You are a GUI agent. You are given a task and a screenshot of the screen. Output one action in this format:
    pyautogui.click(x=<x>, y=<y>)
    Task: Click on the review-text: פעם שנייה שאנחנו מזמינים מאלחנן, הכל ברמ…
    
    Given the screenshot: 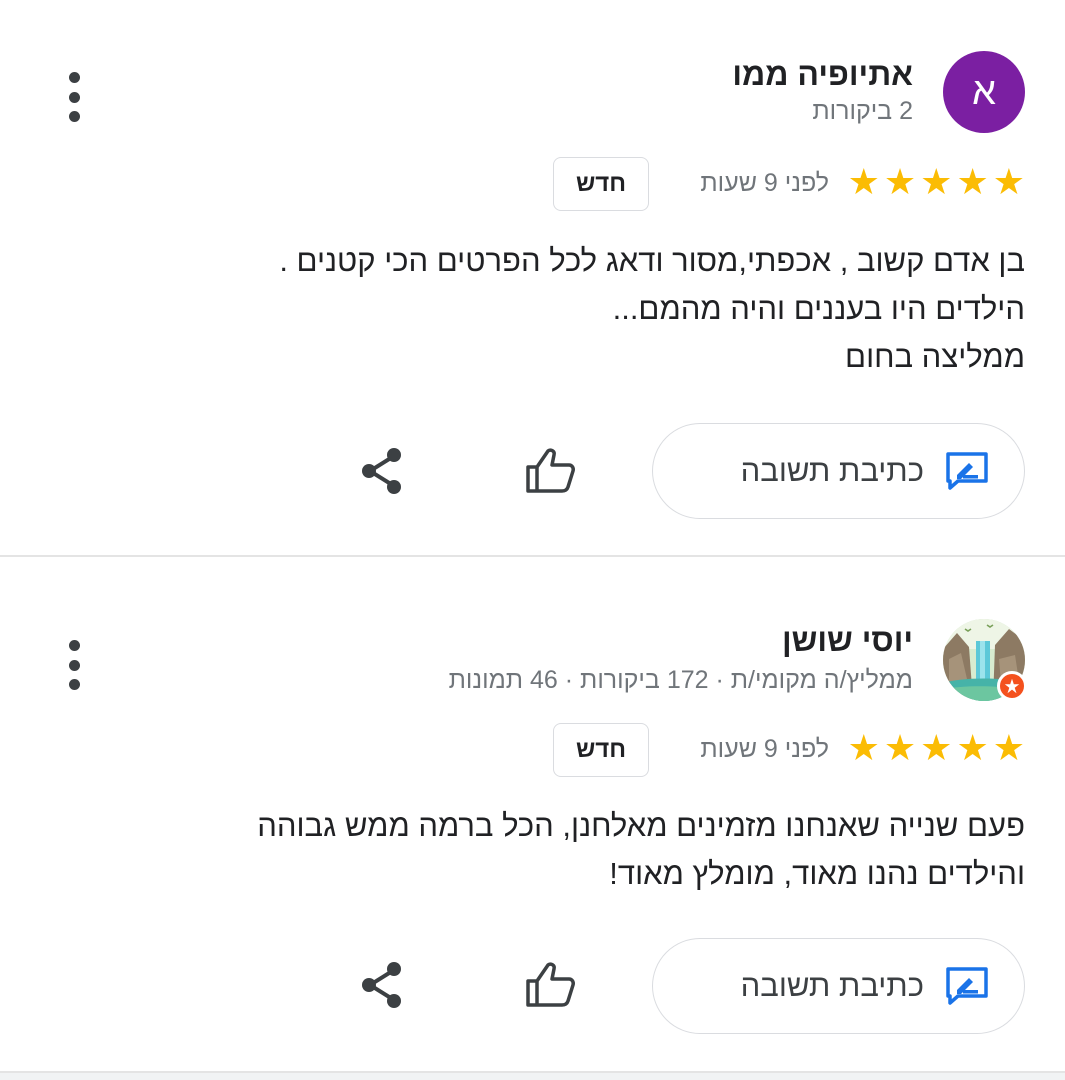 What is the action you would take?
    pyautogui.click(x=575, y=850)
    